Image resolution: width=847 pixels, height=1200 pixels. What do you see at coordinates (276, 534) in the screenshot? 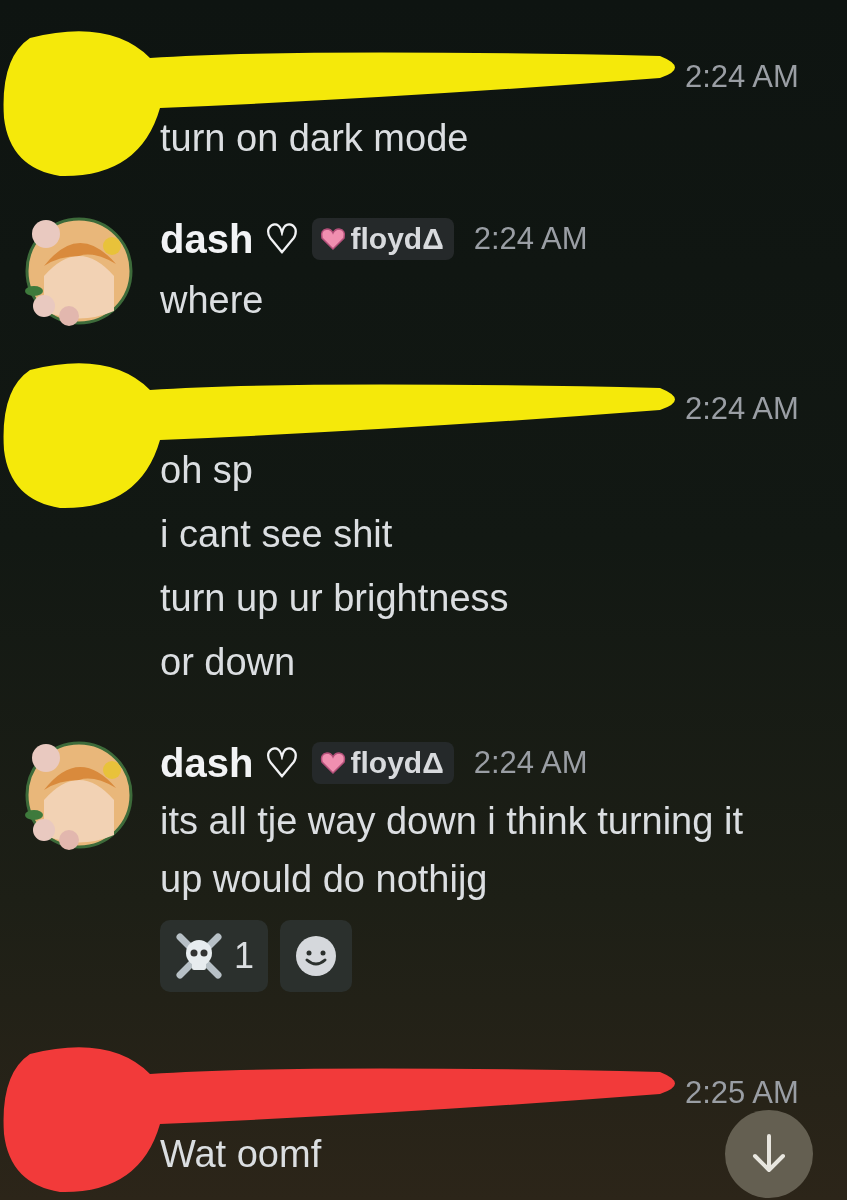
I see `message-text: i cant see shit` at bounding box center [276, 534].